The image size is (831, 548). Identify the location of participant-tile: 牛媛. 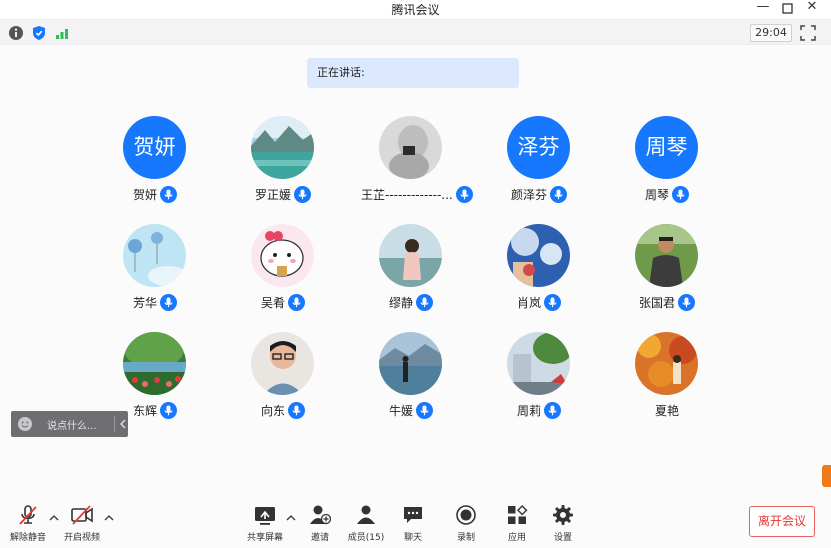
(411, 380).